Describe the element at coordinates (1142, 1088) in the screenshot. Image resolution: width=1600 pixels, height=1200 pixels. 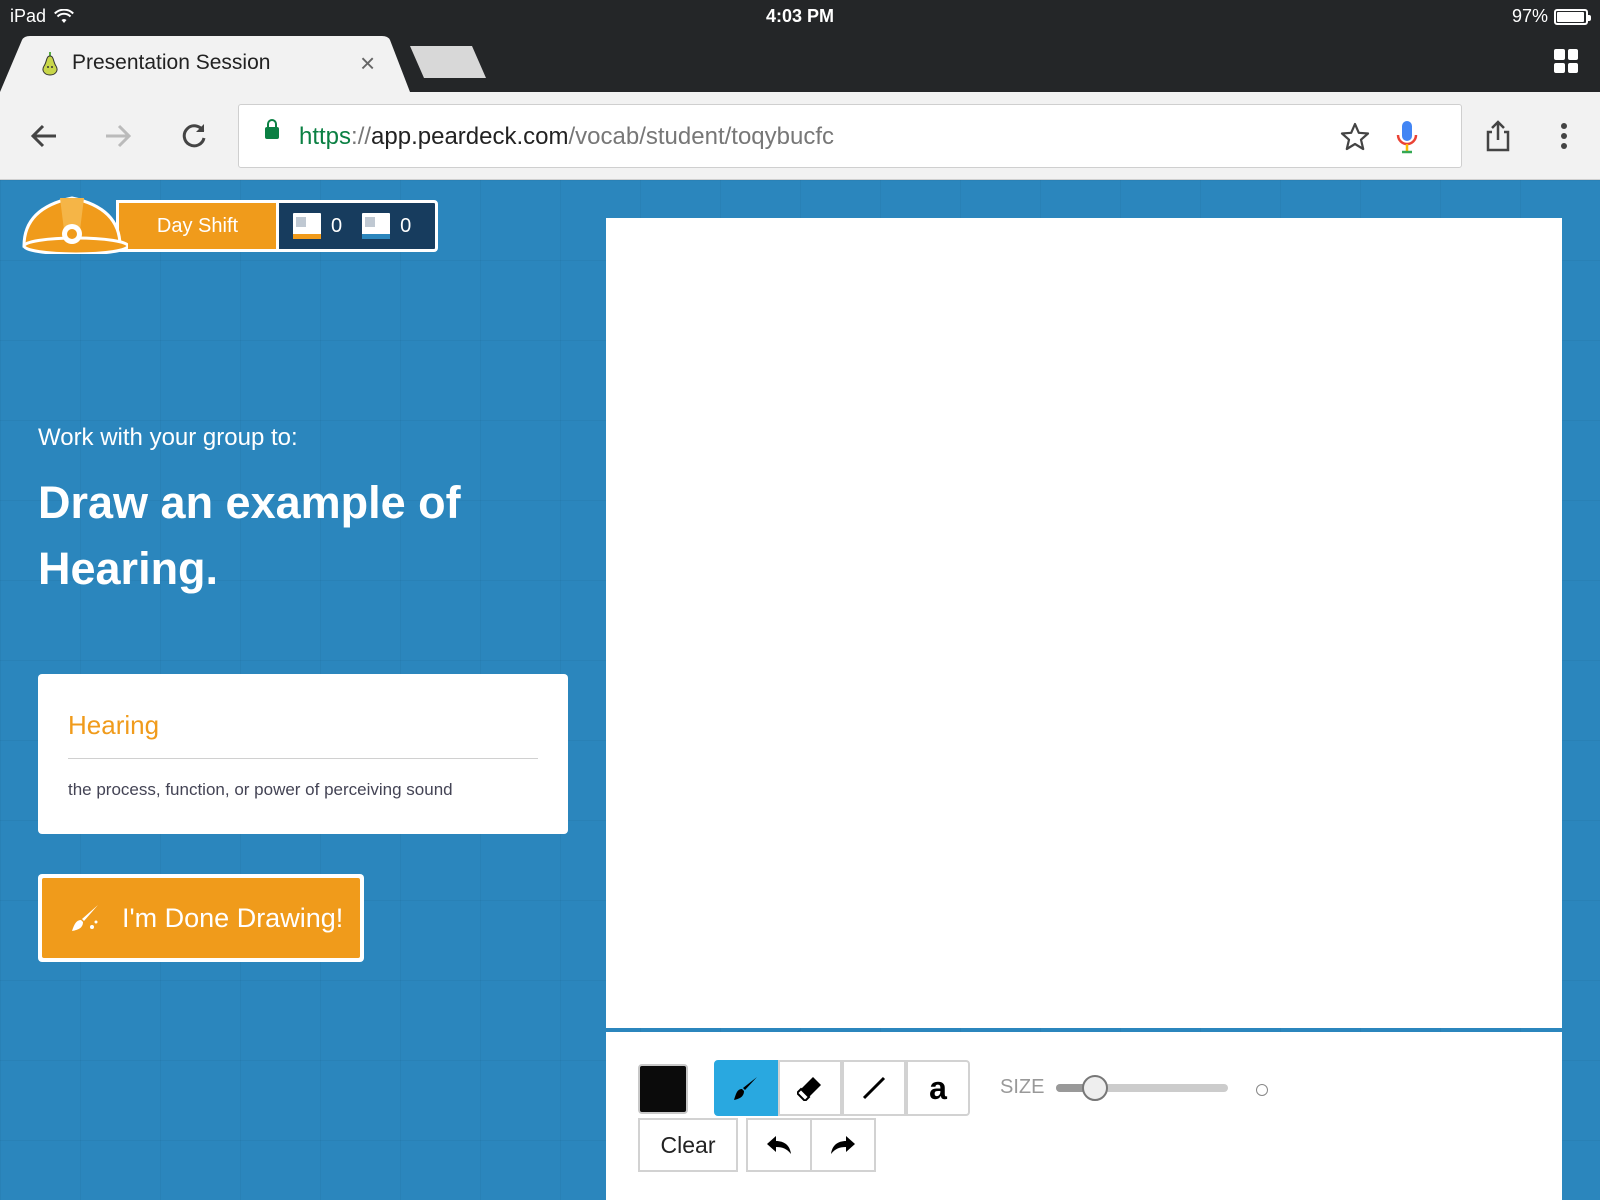
I see `size-slider` at that location.